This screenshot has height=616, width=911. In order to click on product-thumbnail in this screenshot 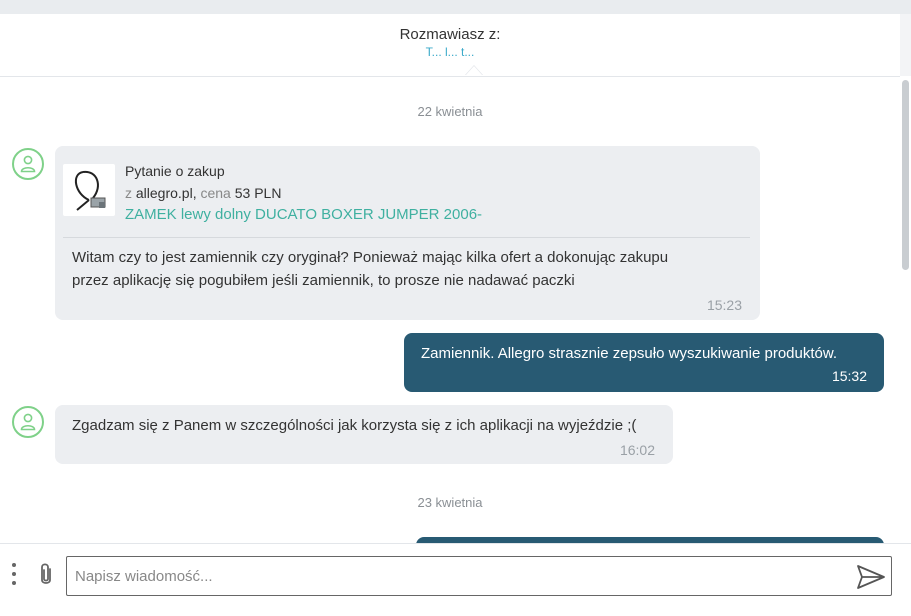, I will do `click(89, 190)`.